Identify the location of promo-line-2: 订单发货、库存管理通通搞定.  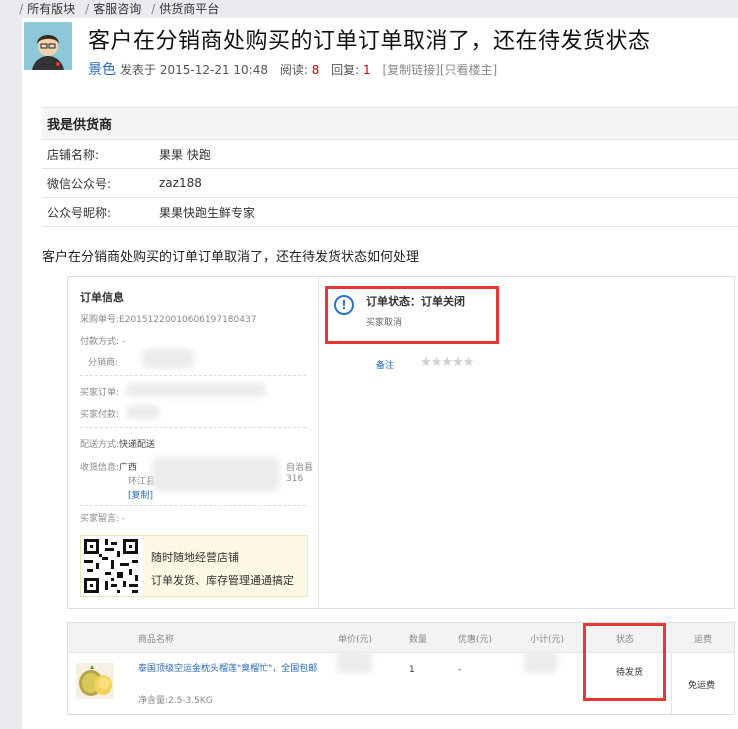
(222, 580).